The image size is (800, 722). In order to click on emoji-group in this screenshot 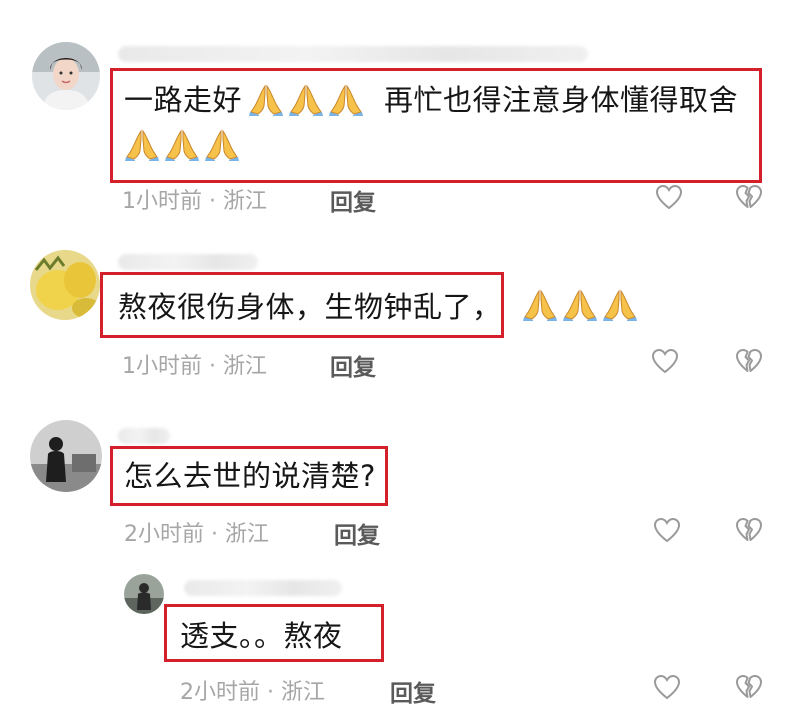, I will do `click(580, 305)`.